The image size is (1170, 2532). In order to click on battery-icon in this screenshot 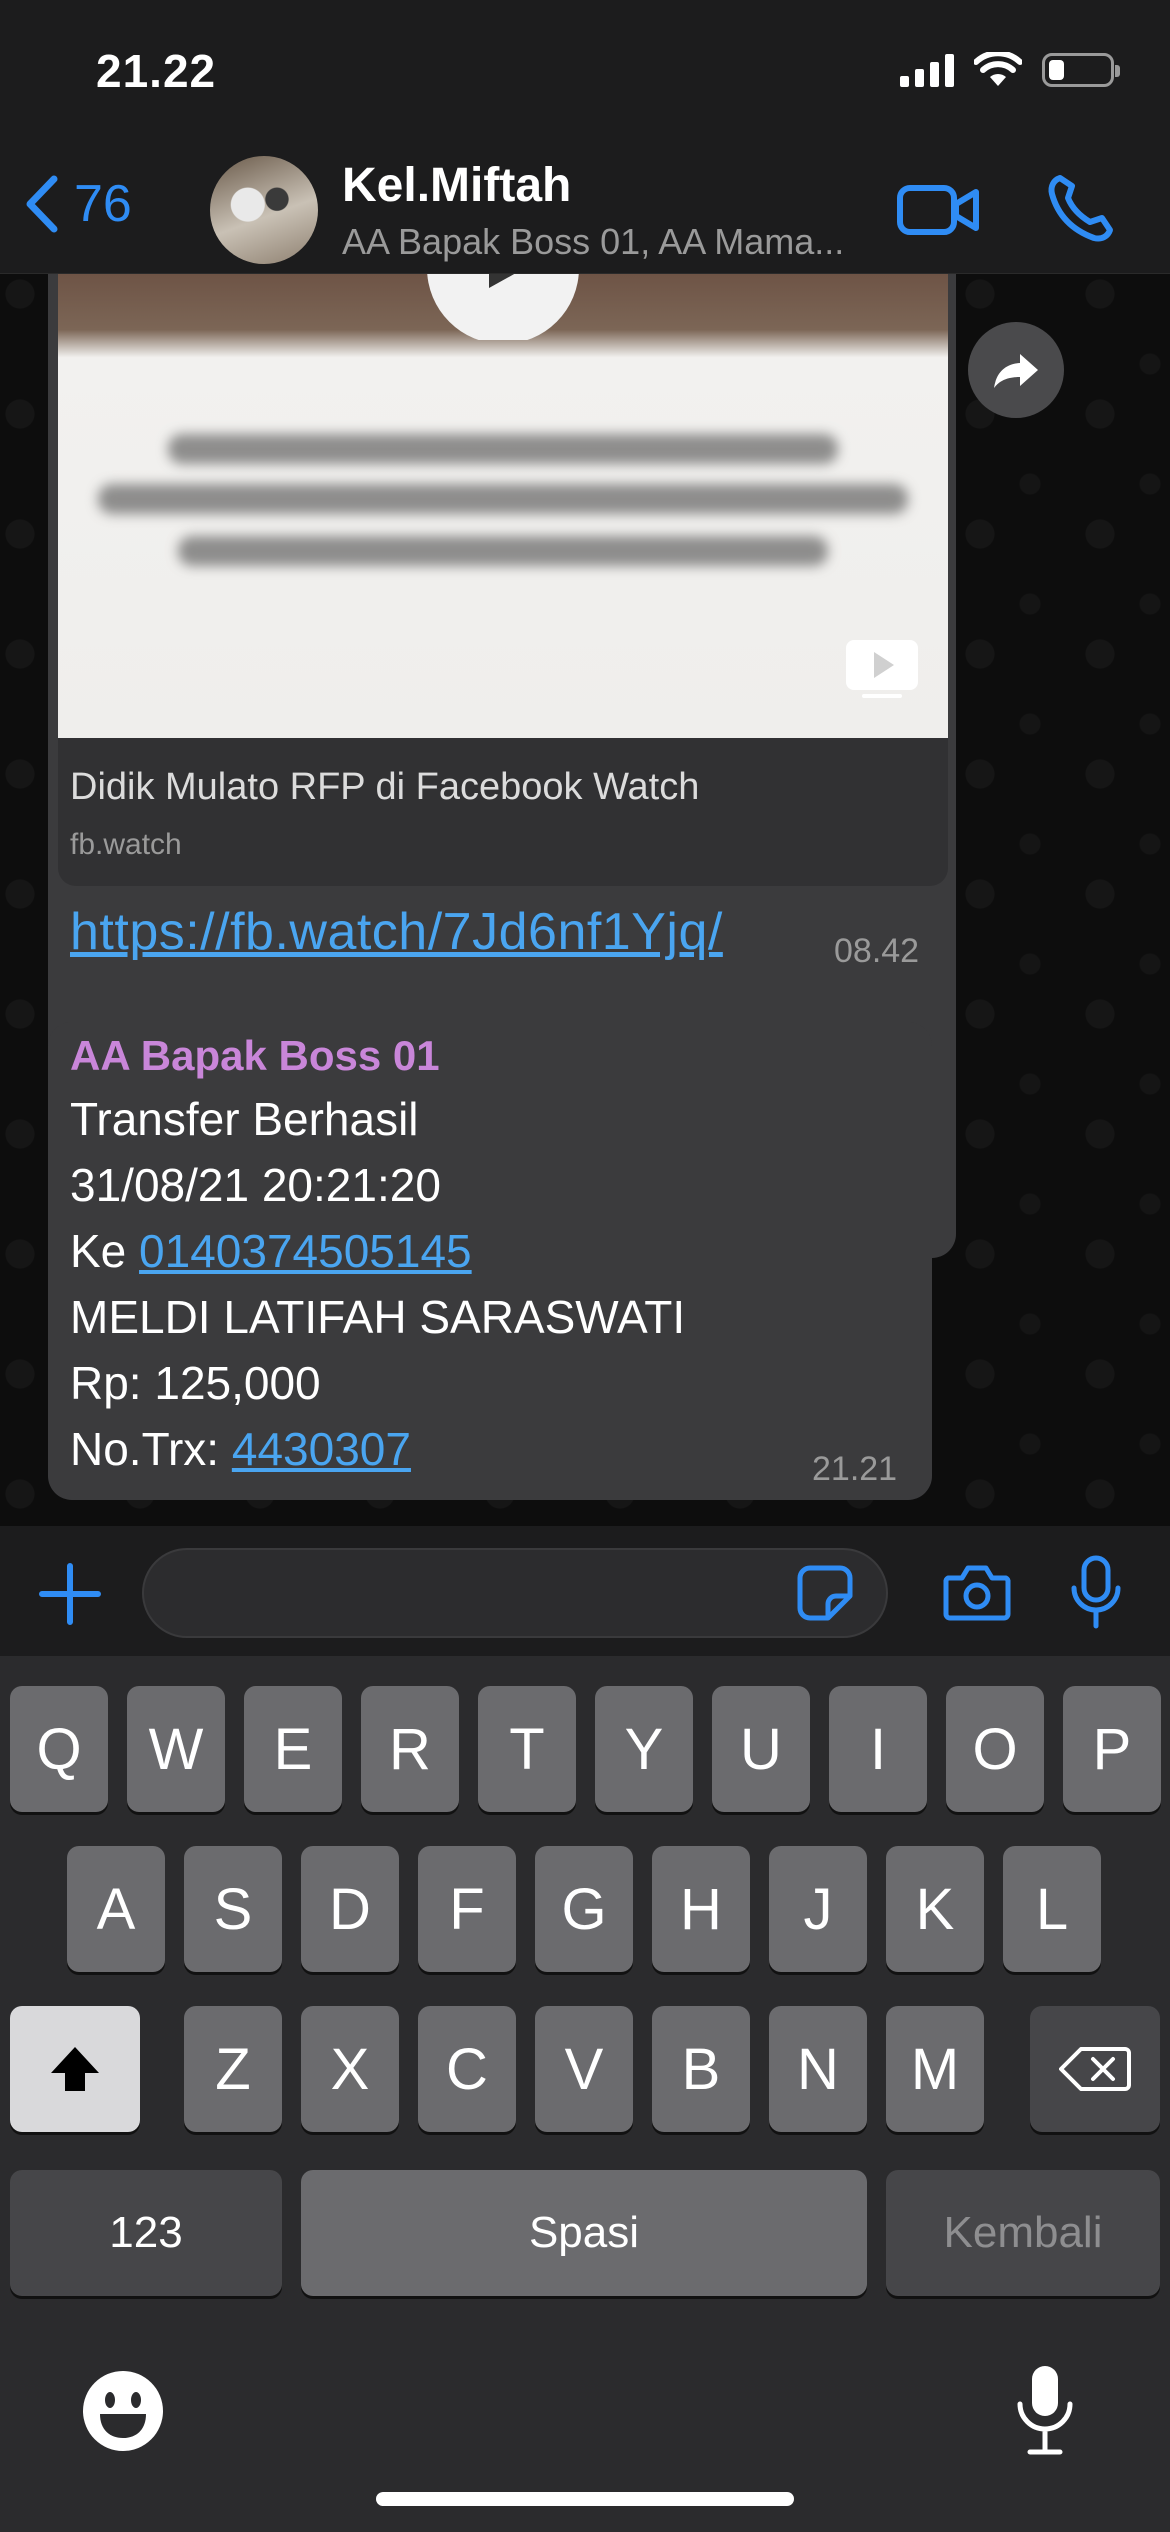, I will do `click(1081, 70)`.